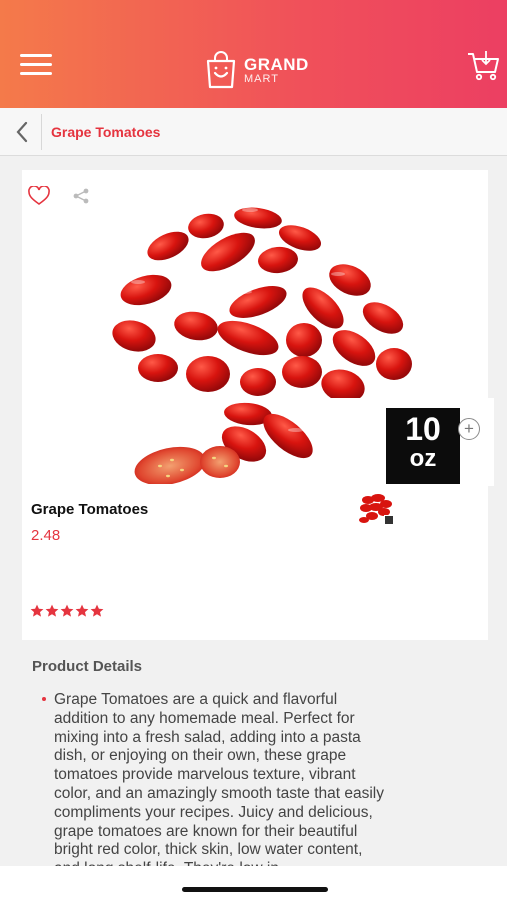 The image size is (507, 900). I want to click on brand-subname: MART, so click(261, 78).